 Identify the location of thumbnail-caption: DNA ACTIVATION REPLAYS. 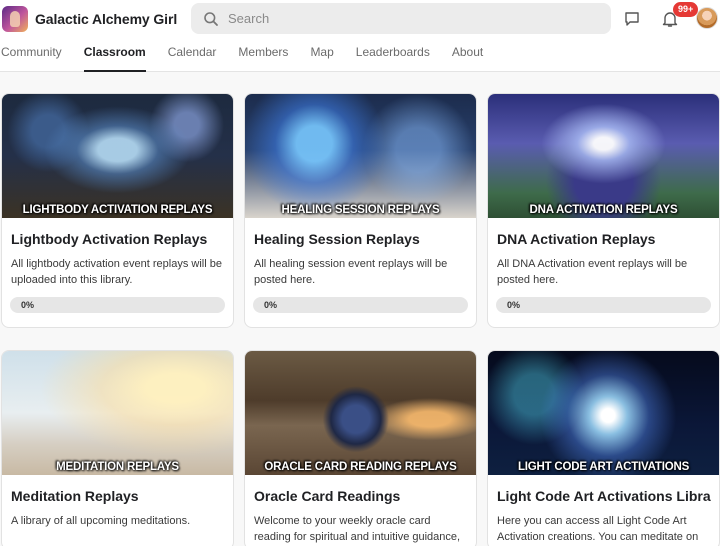
(603, 210).